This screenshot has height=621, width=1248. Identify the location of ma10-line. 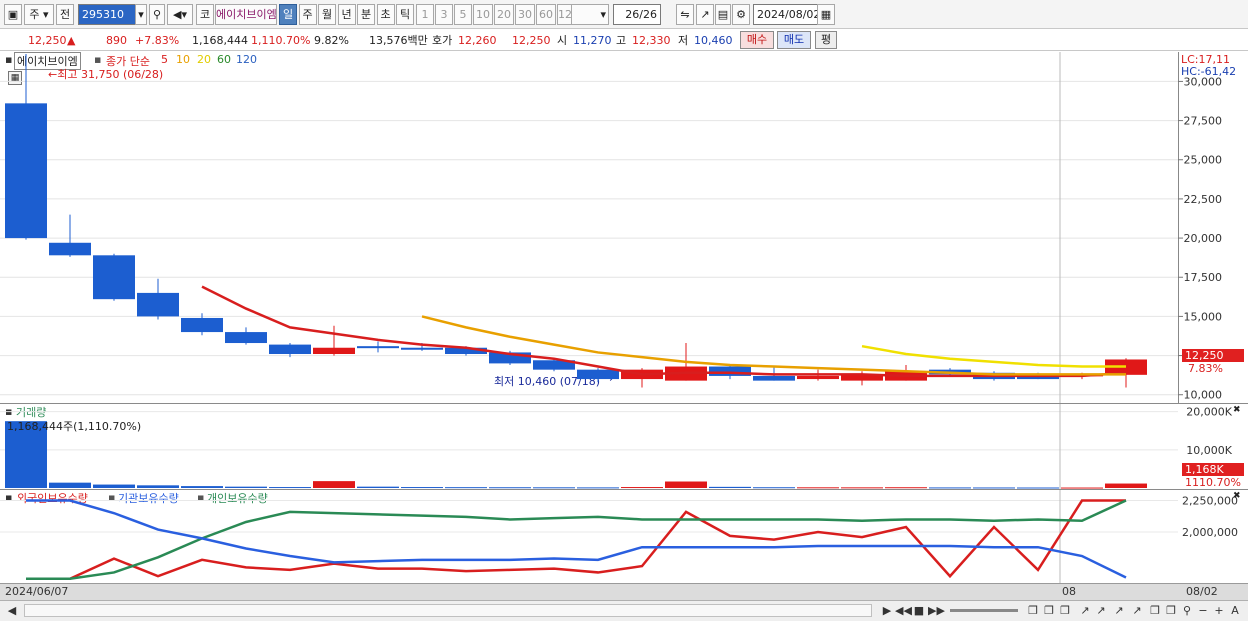
(773, 345).